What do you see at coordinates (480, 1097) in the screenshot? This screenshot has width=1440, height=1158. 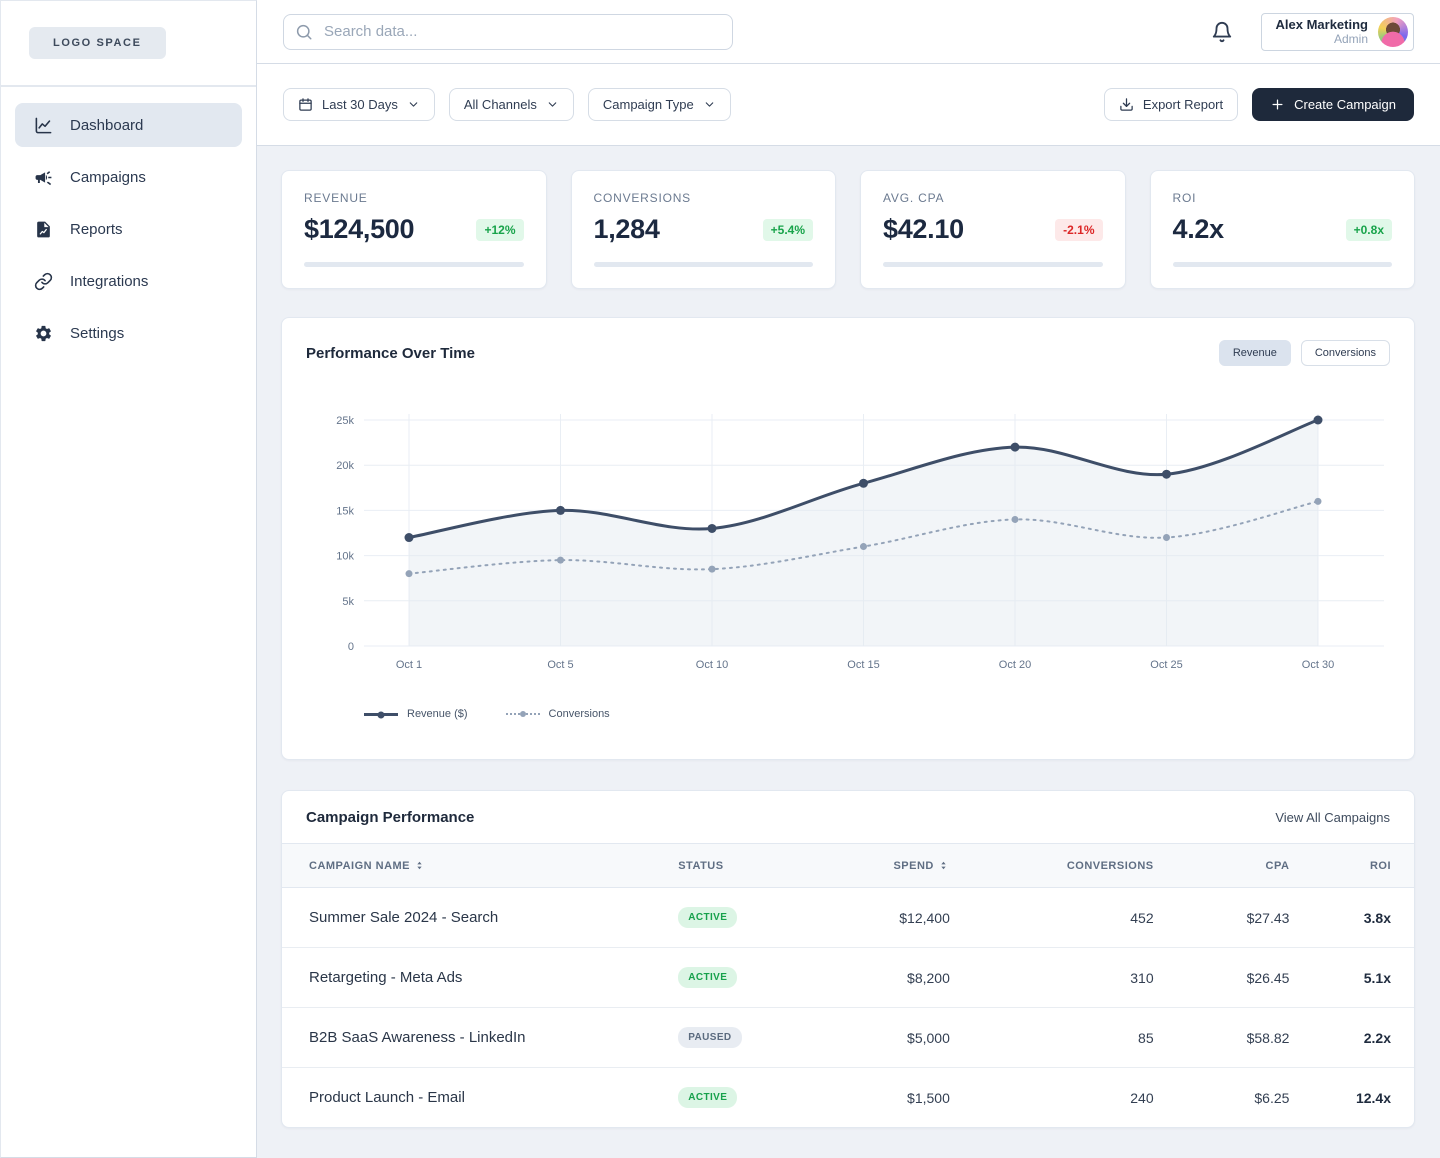 I see `campaign-name-cell: Product Launch - Email` at bounding box center [480, 1097].